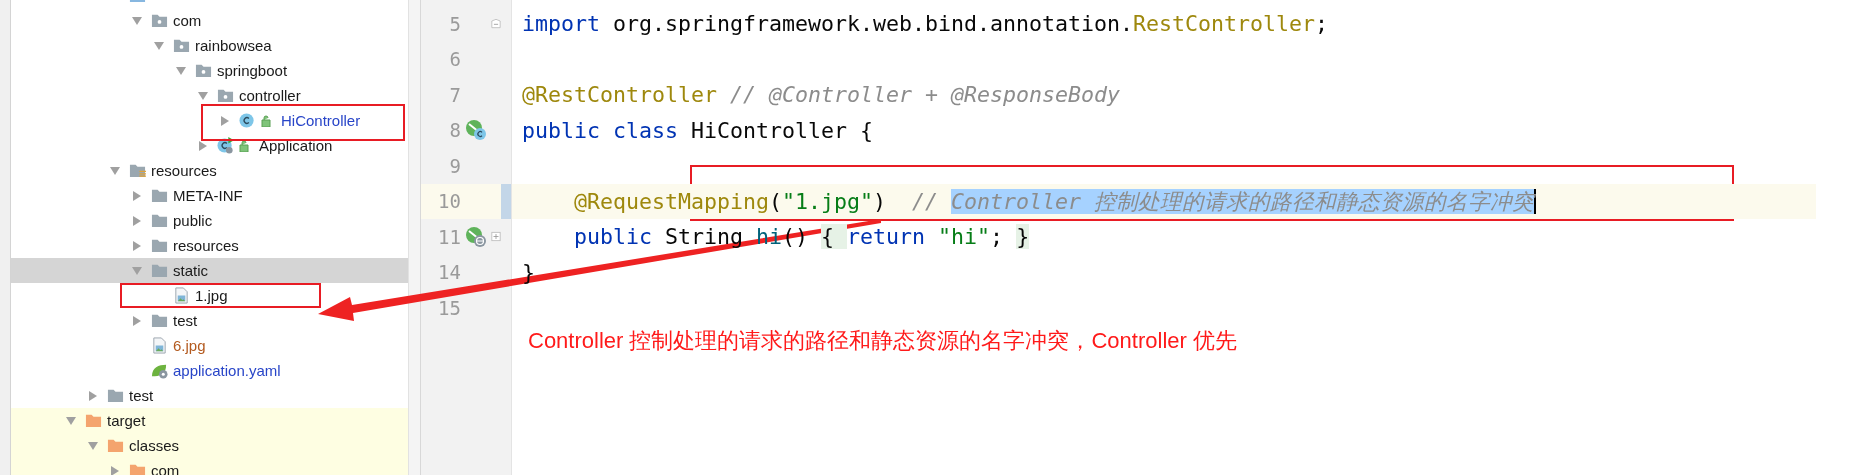  I want to click on code-line: public class HiController {, so click(698, 130).